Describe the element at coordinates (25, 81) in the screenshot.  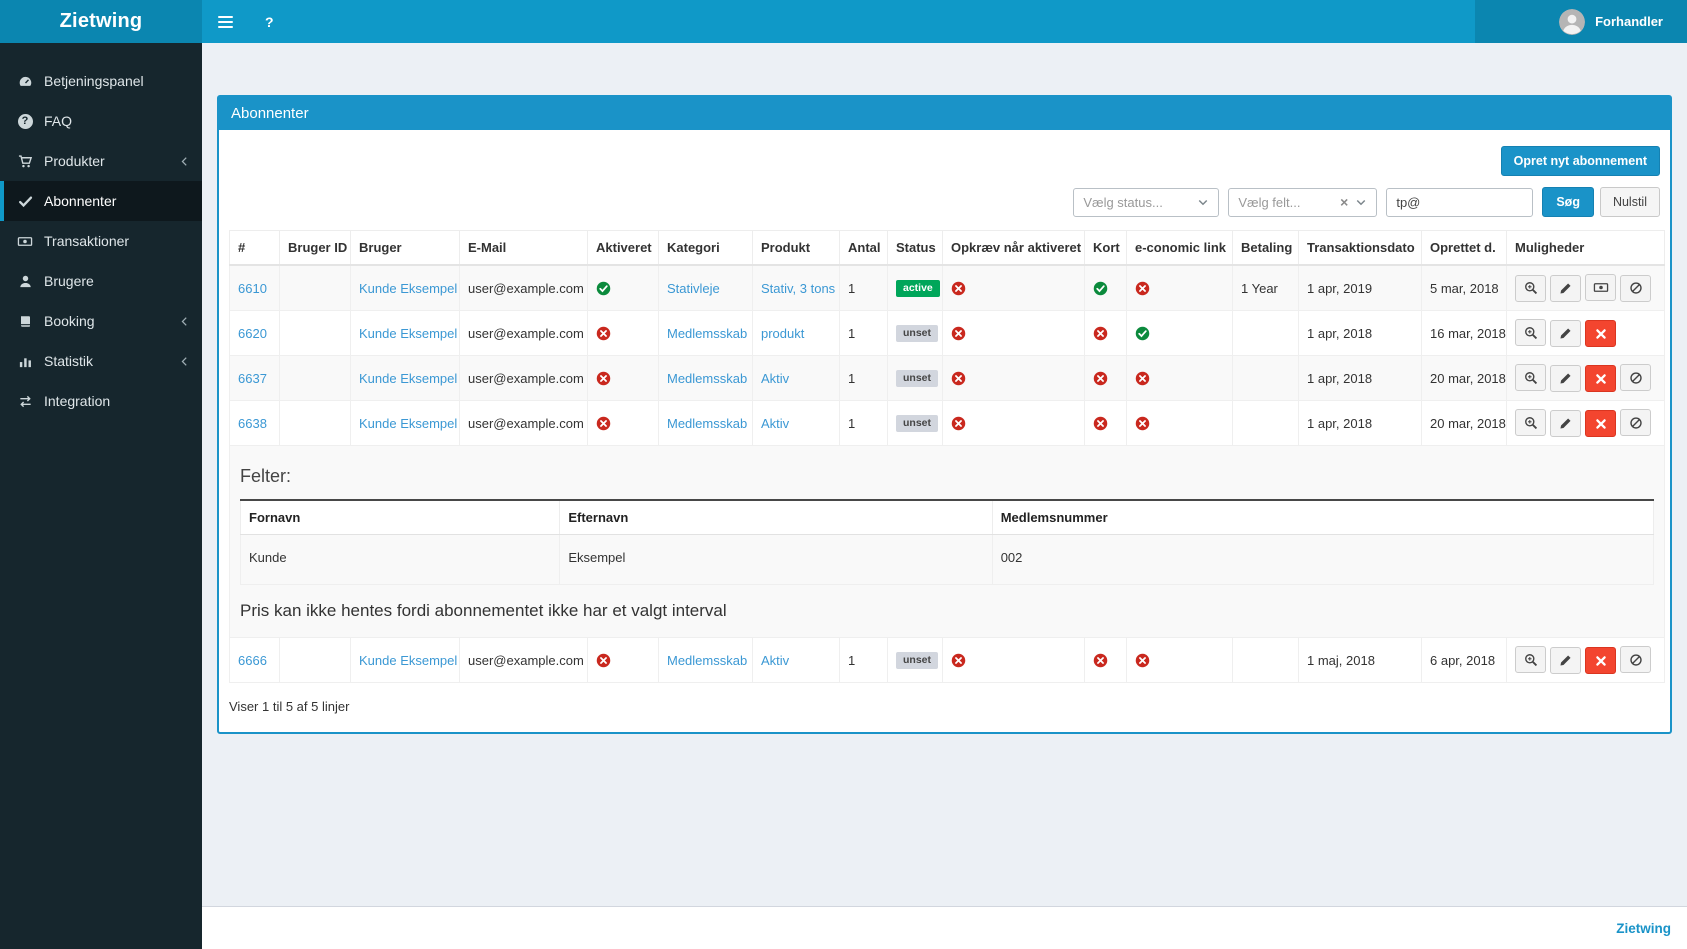
I see `dashboard-icon` at that location.